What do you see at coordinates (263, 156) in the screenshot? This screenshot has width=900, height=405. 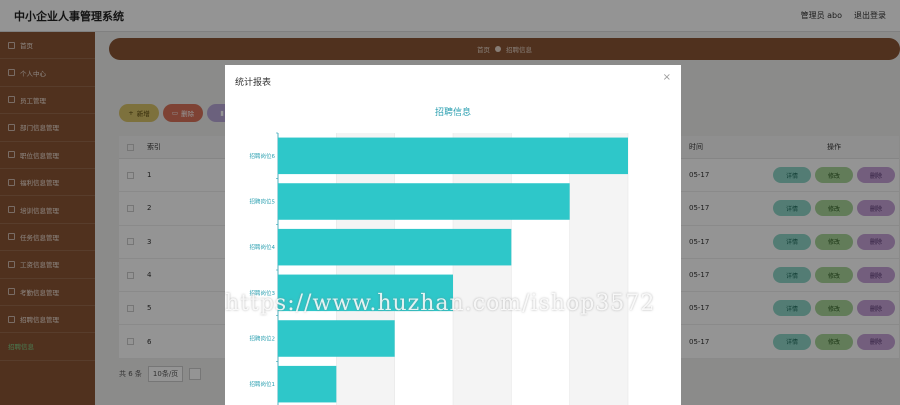 I see `y-tick-label: 招聘岗位6` at bounding box center [263, 156].